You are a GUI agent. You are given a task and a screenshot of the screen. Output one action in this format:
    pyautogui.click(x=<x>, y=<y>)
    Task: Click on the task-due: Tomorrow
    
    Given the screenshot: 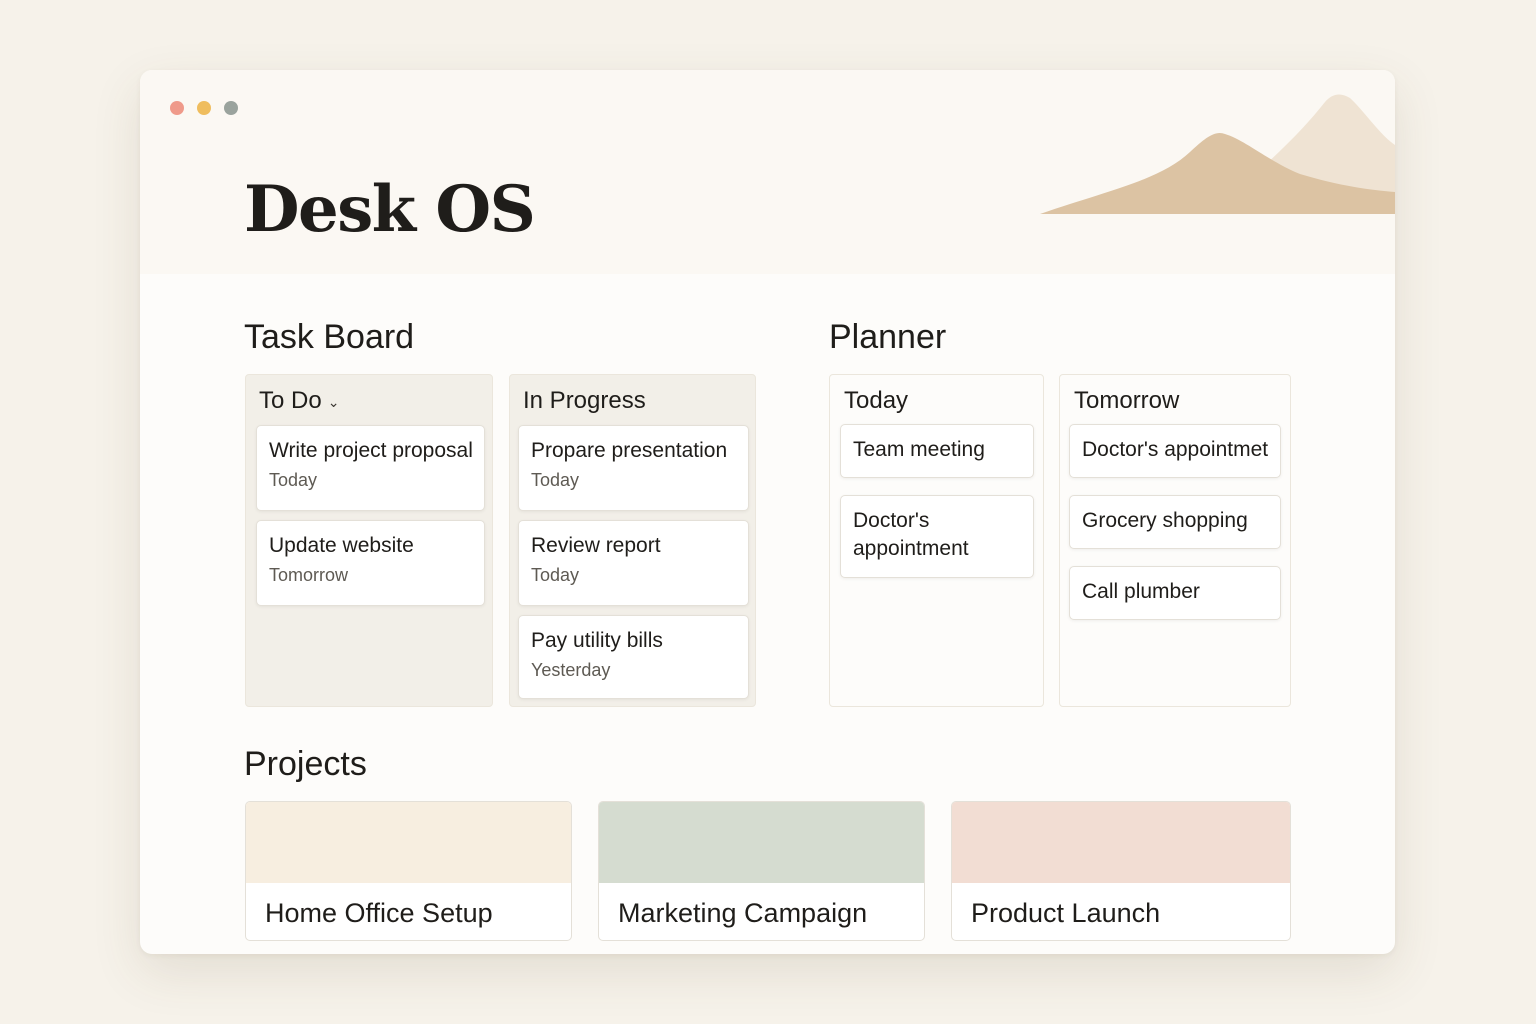 What is the action you would take?
    pyautogui.click(x=309, y=575)
    